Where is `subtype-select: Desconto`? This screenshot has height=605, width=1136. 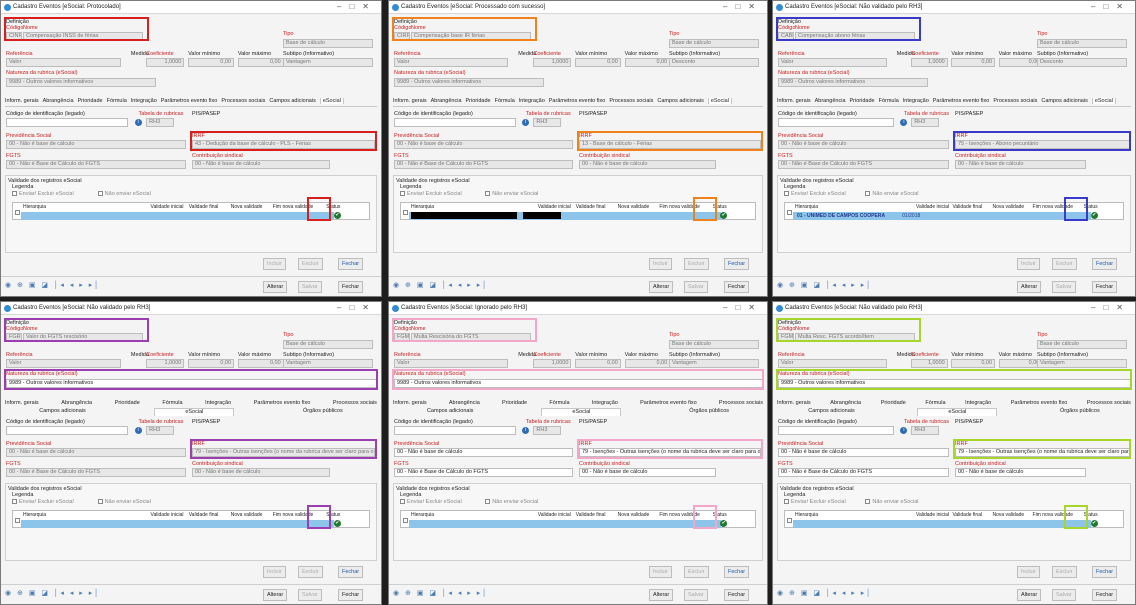 subtype-select: Desconto is located at coordinates (714, 62).